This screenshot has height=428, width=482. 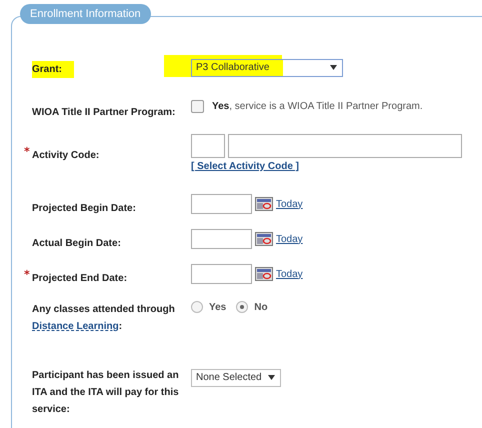 I want to click on checkbox, so click(x=197, y=106).